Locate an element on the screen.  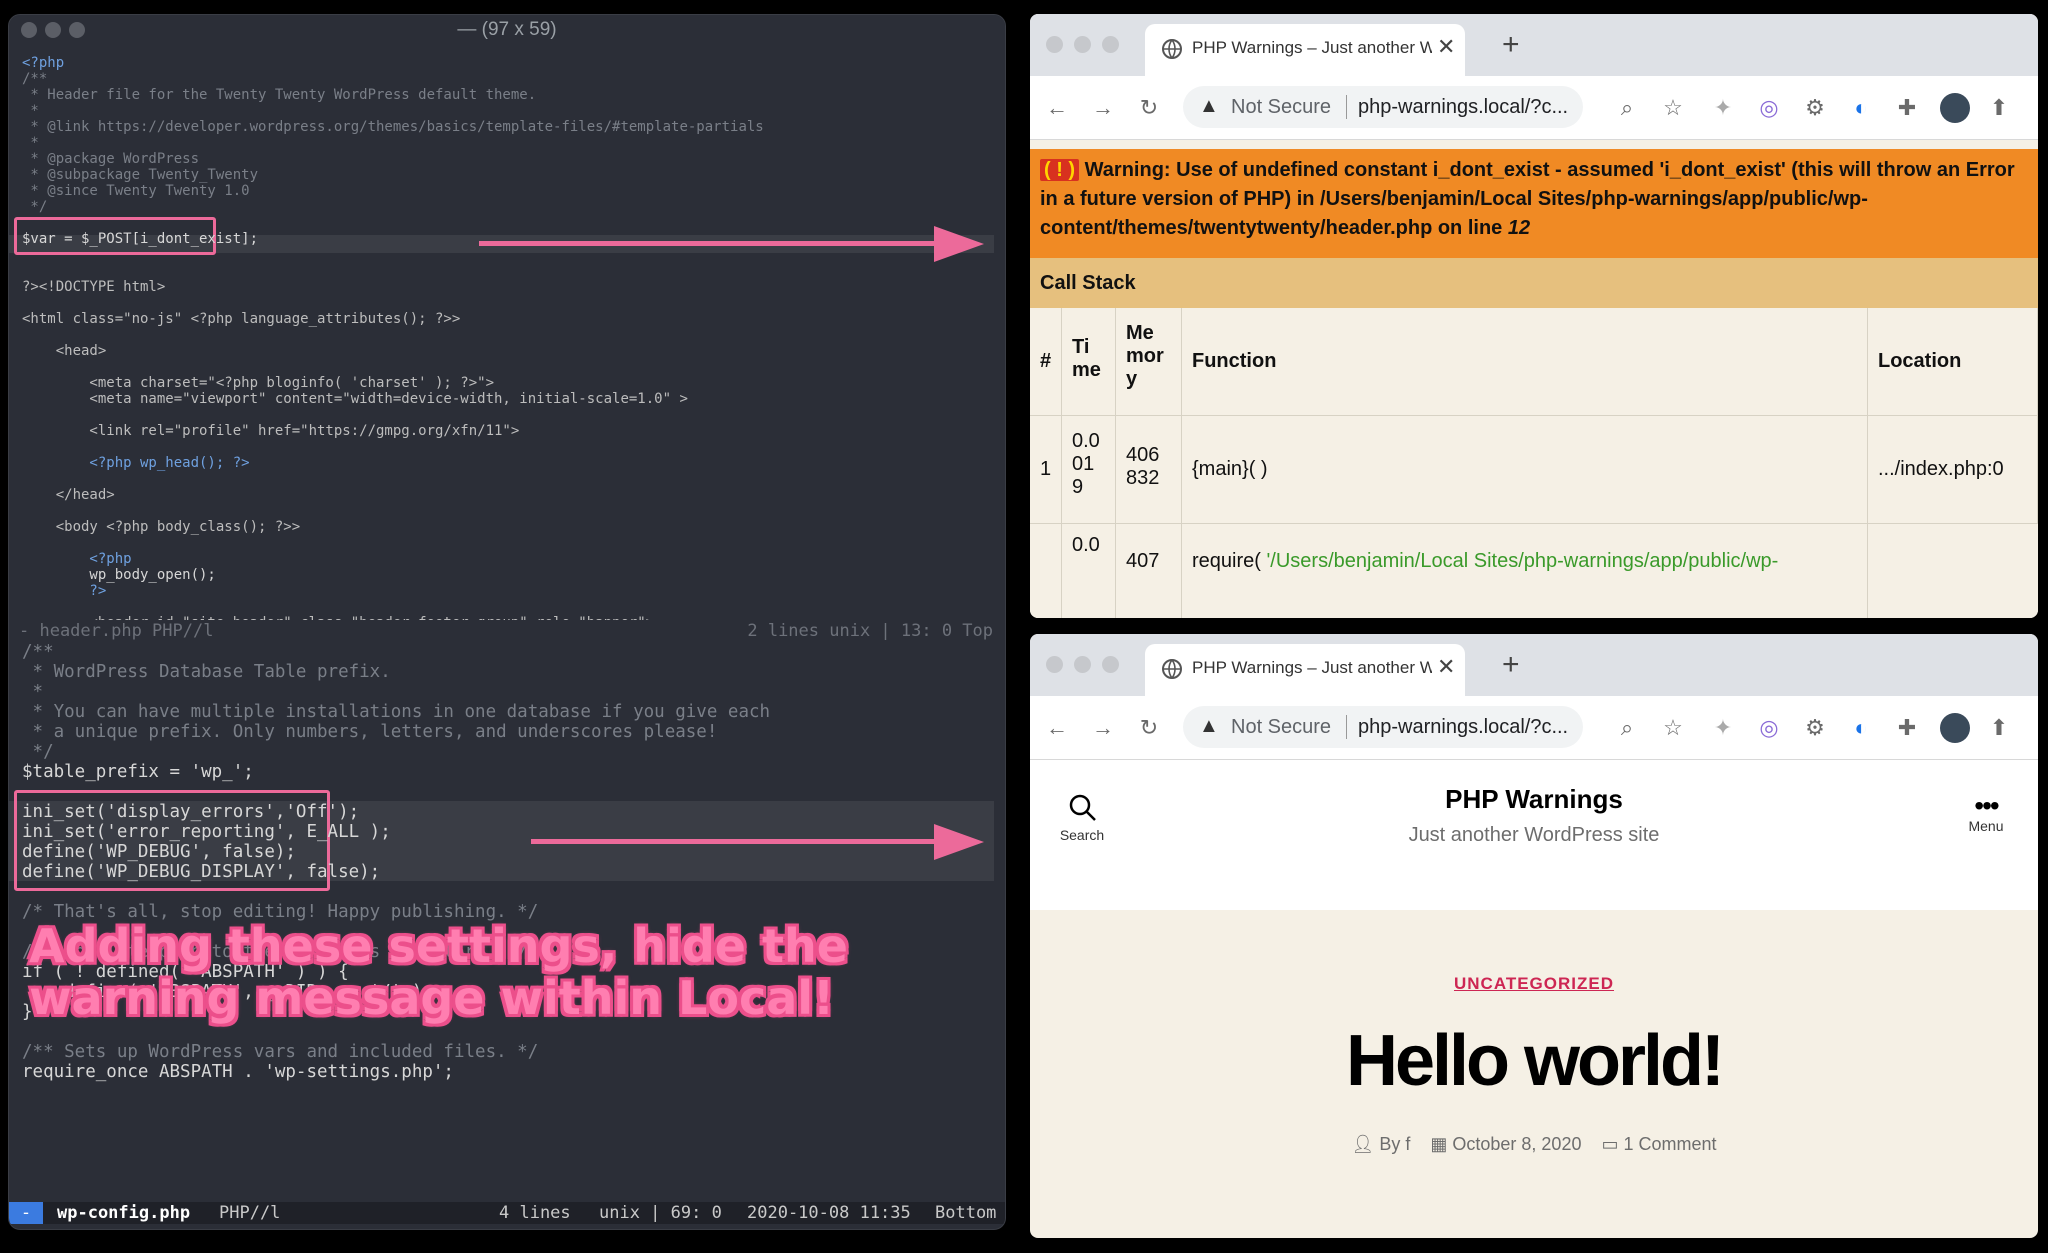
header-num: # is located at coordinates (1046, 362).